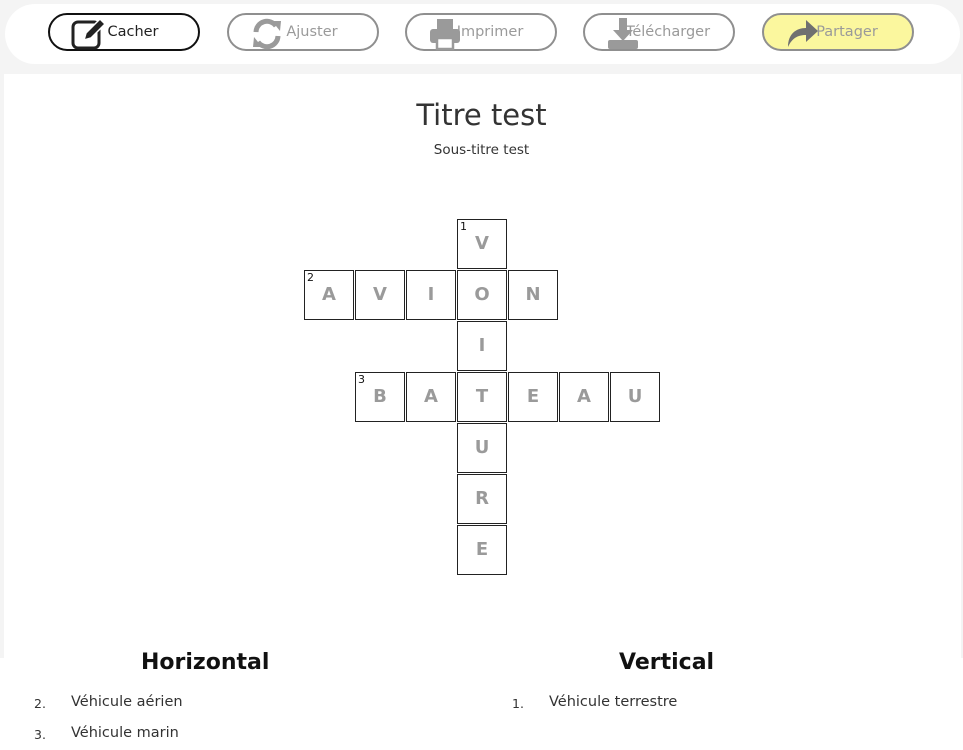 The height and width of the screenshot is (750, 963). Describe the element at coordinates (361, 379) in the screenshot. I see `clue-number-label: 3` at that location.